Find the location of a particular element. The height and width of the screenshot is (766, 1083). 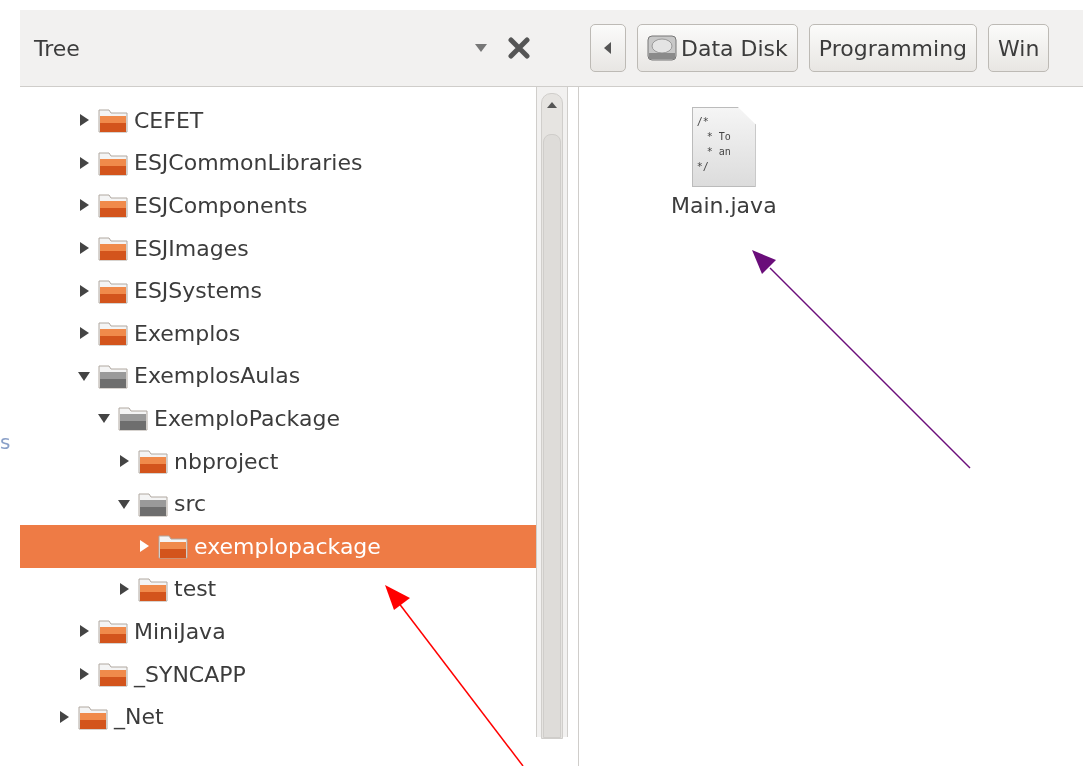

text-fragment: s is located at coordinates (5, 441).